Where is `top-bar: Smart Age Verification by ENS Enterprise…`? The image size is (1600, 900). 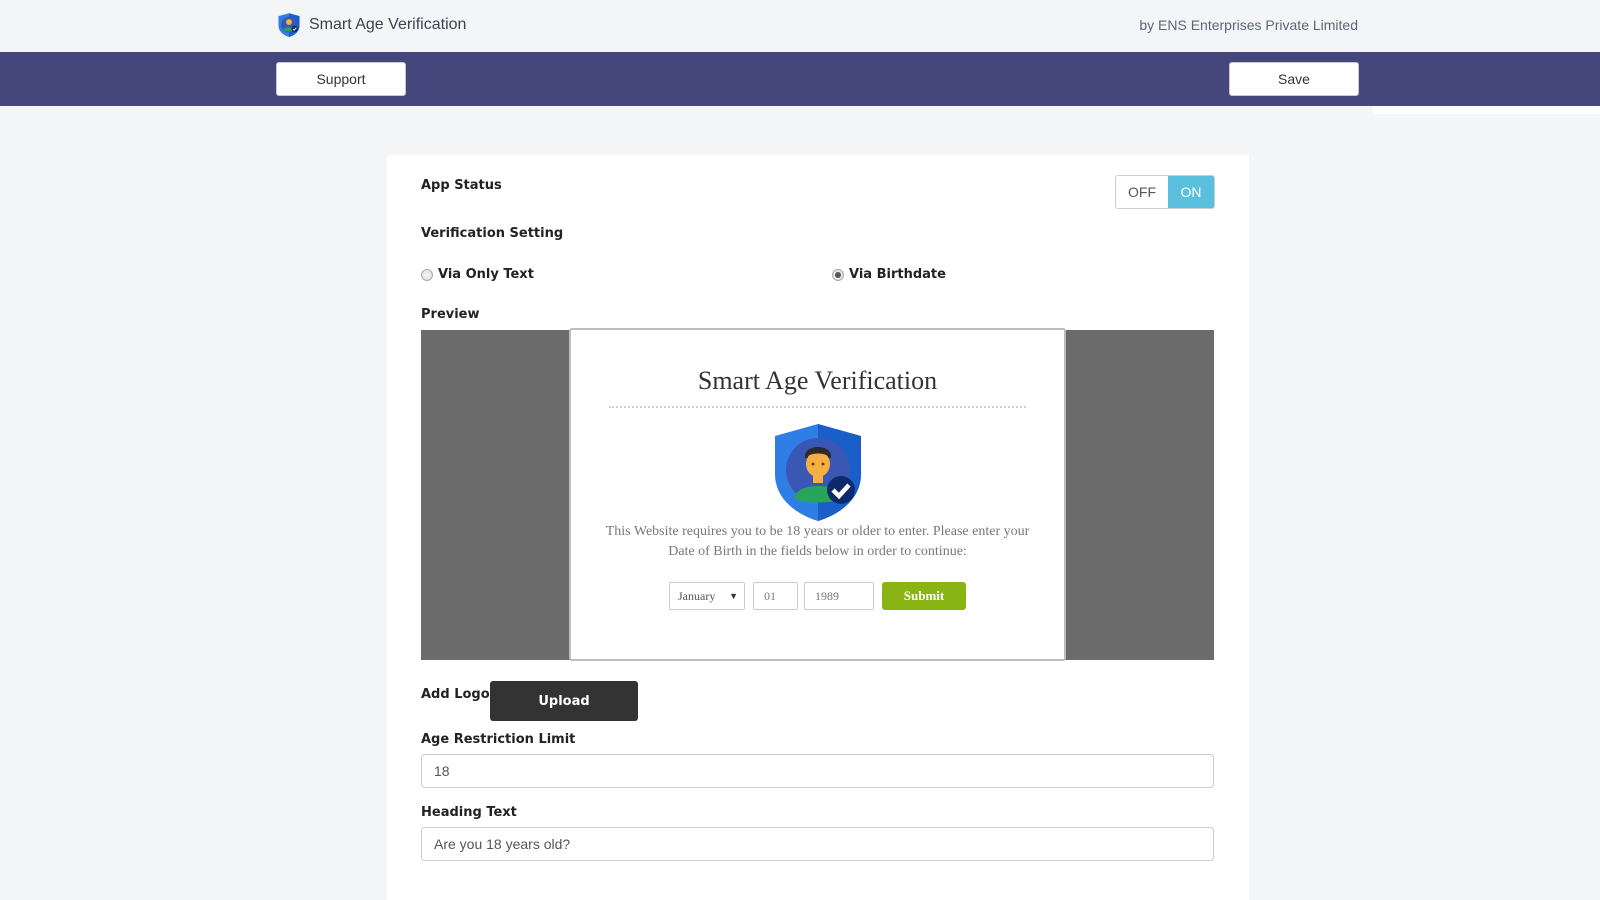
top-bar: Smart Age Verification by ENS Enterprise… is located at coordinates (800, 26).